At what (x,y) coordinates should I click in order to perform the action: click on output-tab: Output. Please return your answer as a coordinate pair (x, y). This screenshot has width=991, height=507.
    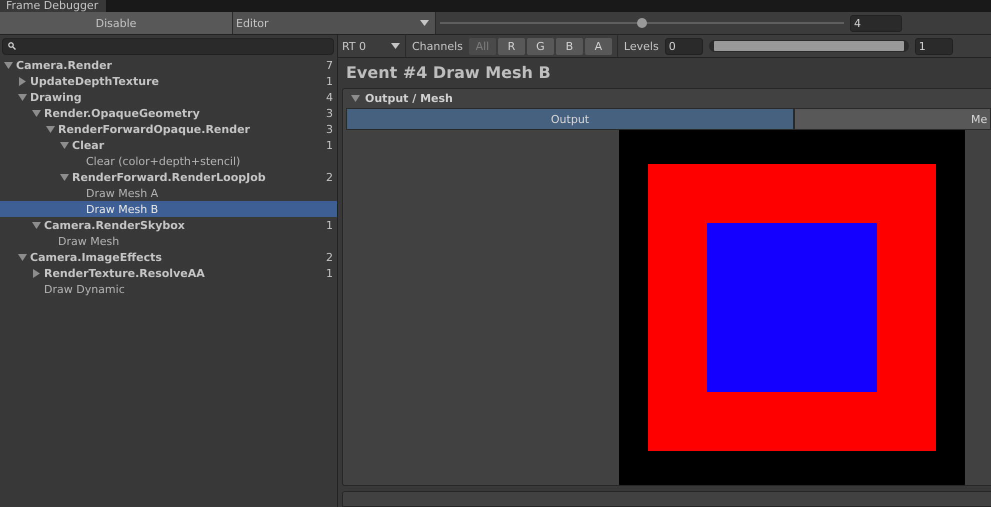
    Looking at the image, I should click on (570, 119).